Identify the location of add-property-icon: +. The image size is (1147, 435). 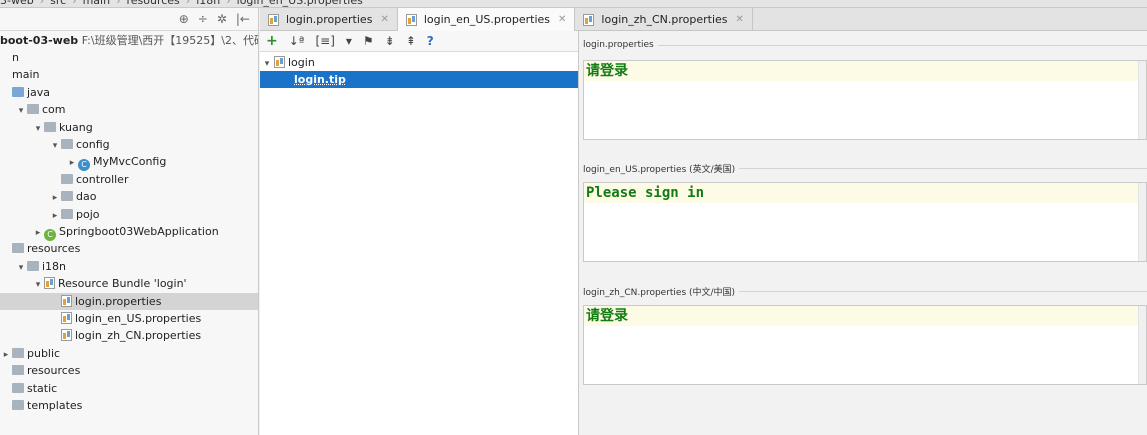
(272, 41).